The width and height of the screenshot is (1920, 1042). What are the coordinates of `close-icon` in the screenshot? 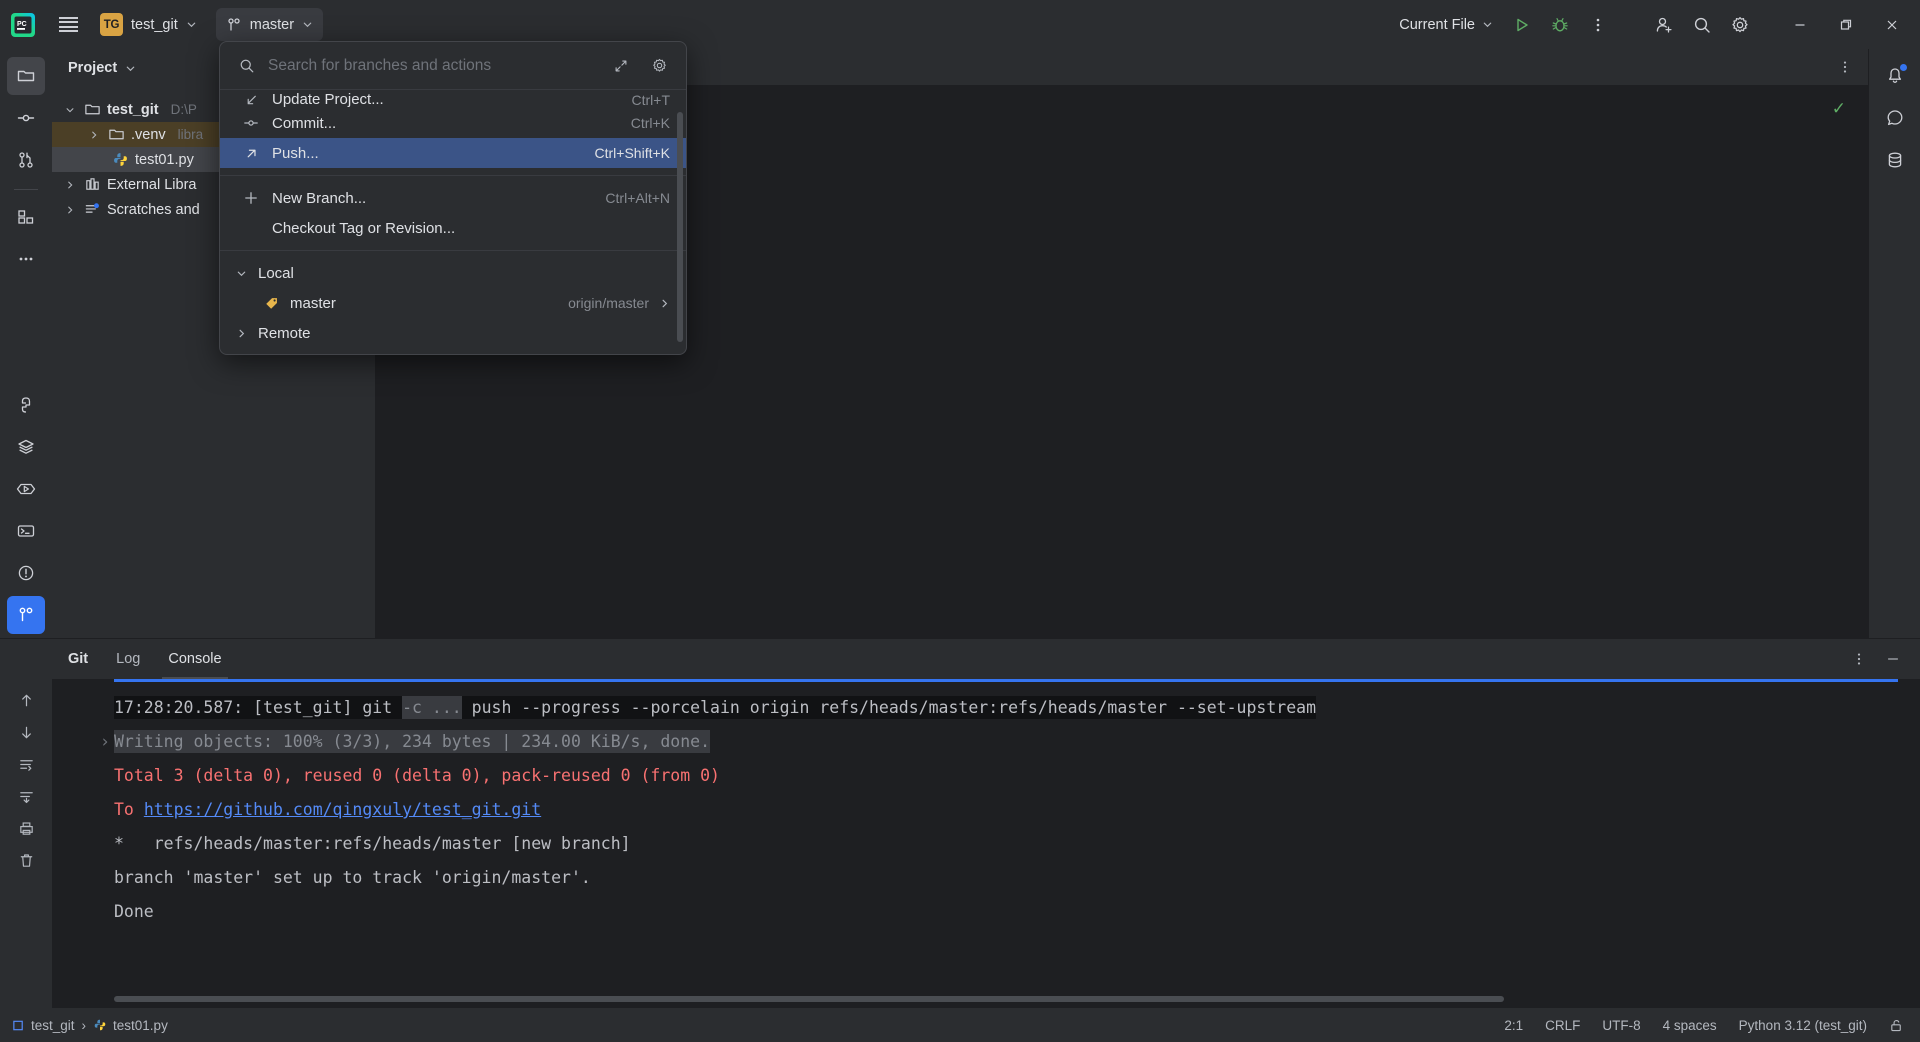 It's located at (1892, 24).